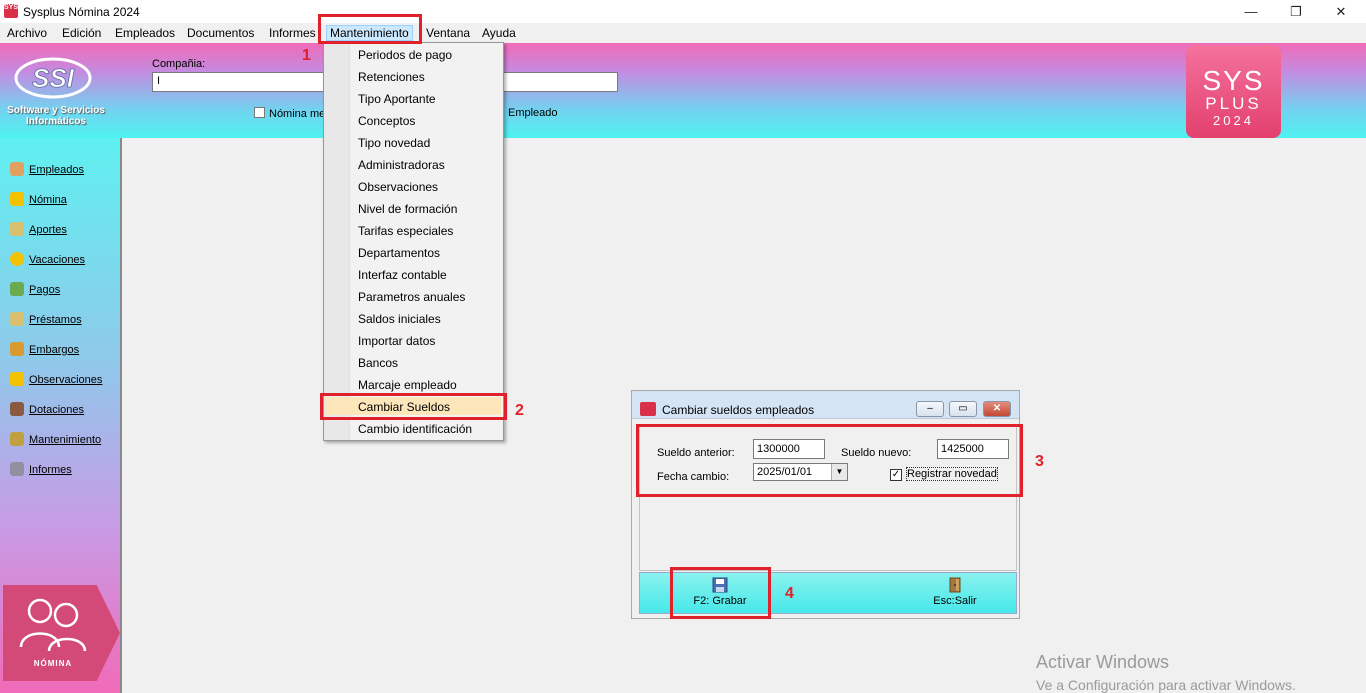 This screenshot has height=693, width=1366. I want to click on sidebar-item-label: Informes, so click(50, 470).